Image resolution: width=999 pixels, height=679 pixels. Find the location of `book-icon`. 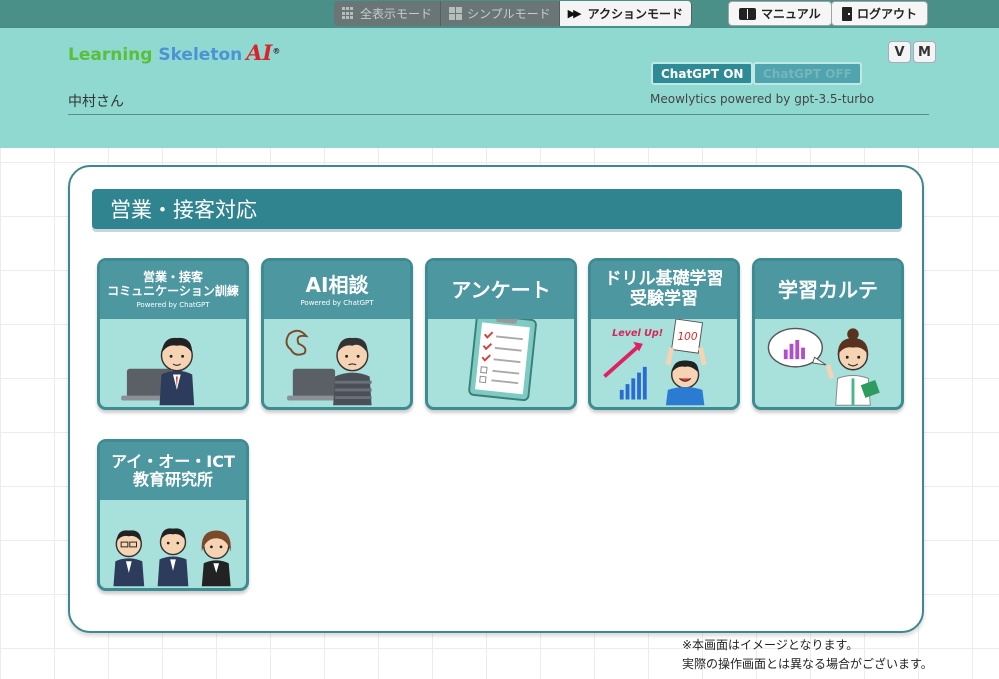

book-icon is located at coordinates (747, 13).